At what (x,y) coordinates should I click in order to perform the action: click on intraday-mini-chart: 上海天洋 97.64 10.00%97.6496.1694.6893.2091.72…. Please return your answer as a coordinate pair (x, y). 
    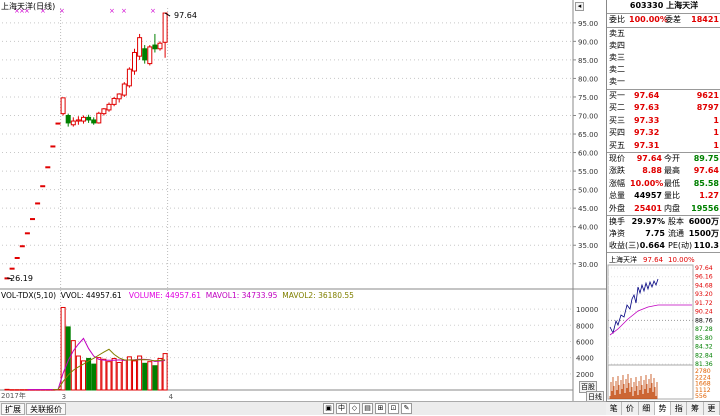
    Looking at the image, I should click on (663, 327).